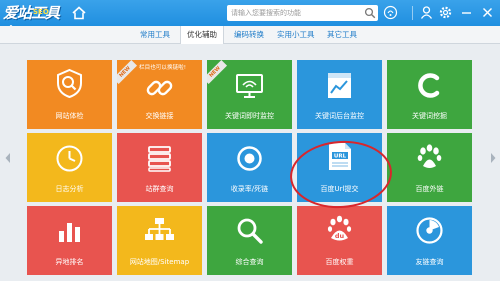  I want to click on tile-label: 关键词挖掘, so click(429, 116).